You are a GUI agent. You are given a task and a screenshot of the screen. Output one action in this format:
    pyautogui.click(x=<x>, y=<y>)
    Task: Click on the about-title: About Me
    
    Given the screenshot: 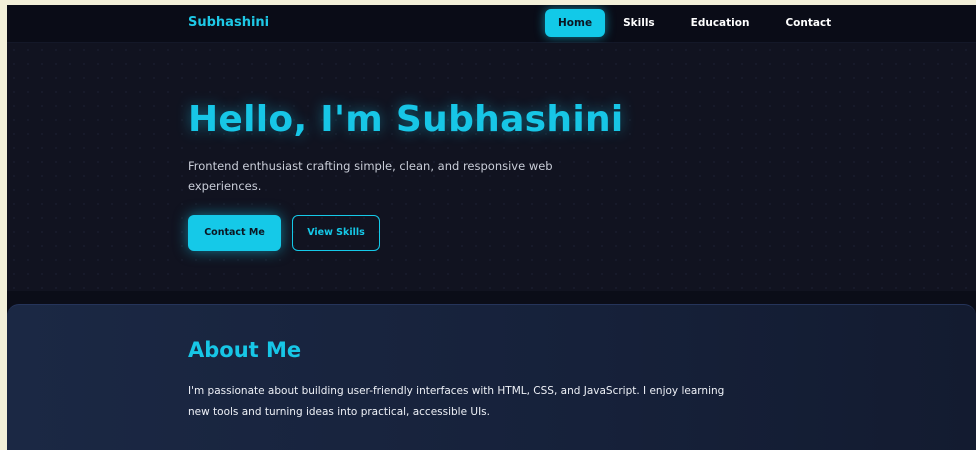 What is the action you would take?
    pyautogui.click(x=245, y=350)
    